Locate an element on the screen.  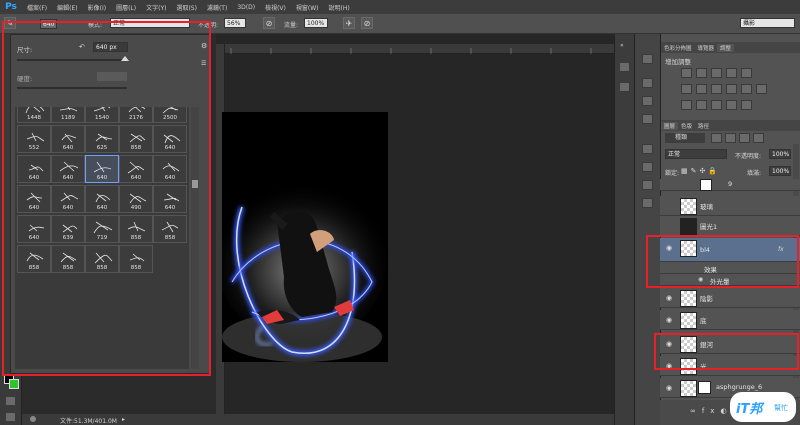
tab-adjustments: 調整 is located at coordinates (726, 47).